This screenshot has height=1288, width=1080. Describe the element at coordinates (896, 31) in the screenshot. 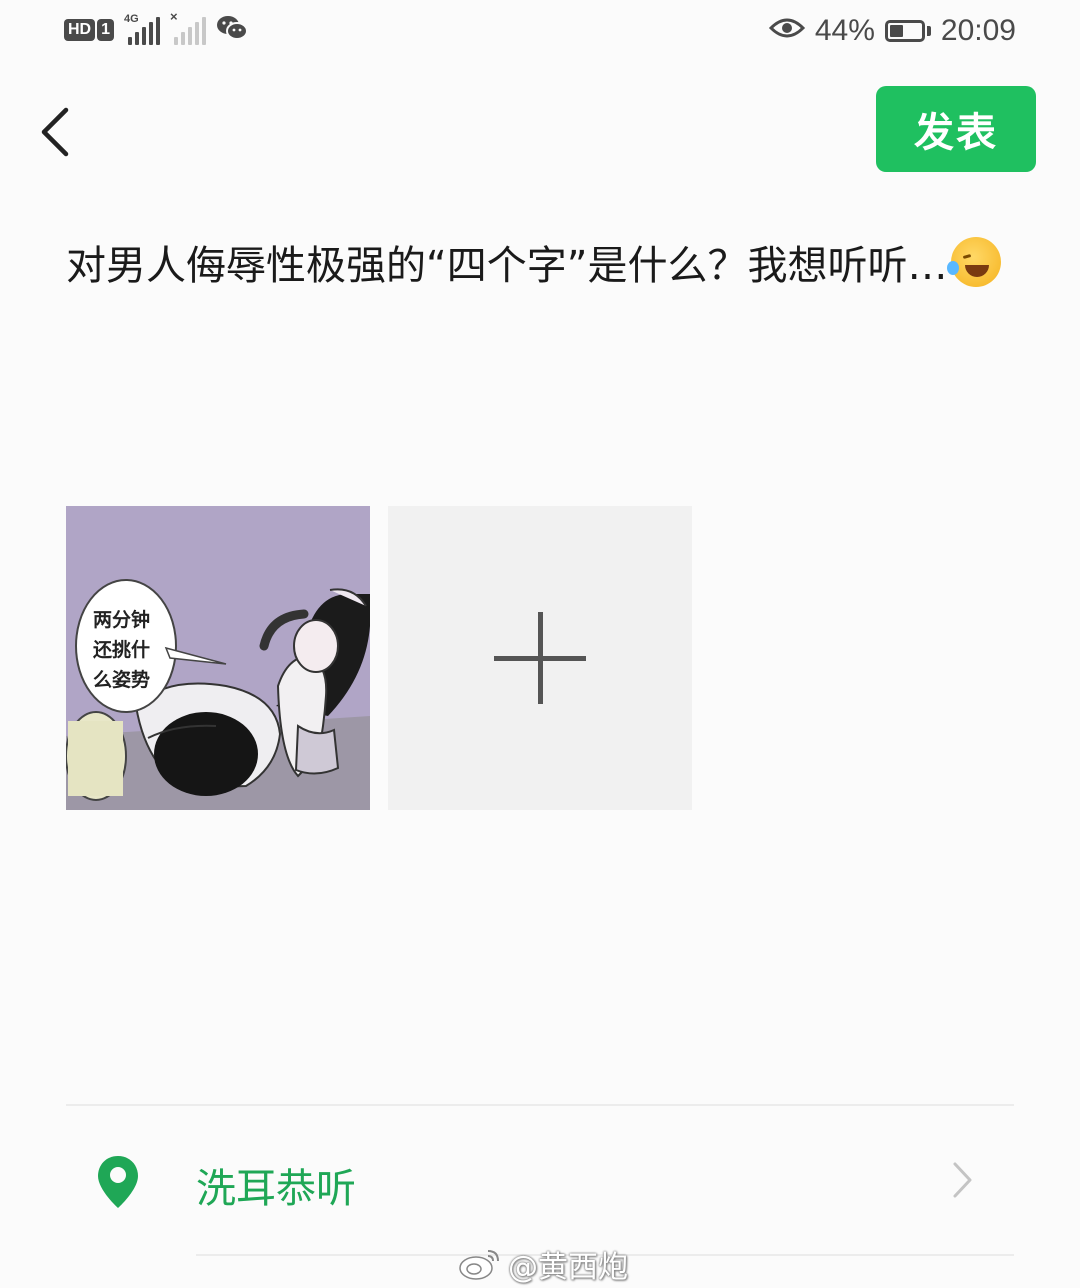

I see `battery-fill` at that location.